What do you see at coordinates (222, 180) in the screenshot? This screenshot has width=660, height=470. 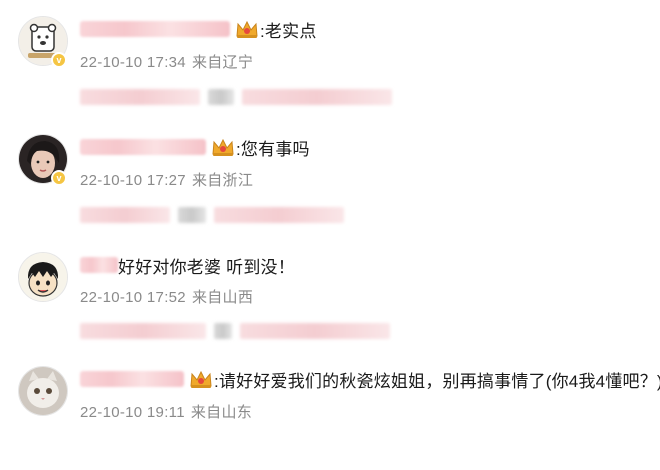 I see `comment-location: 来自浙江` at bounding box center [222, 180].